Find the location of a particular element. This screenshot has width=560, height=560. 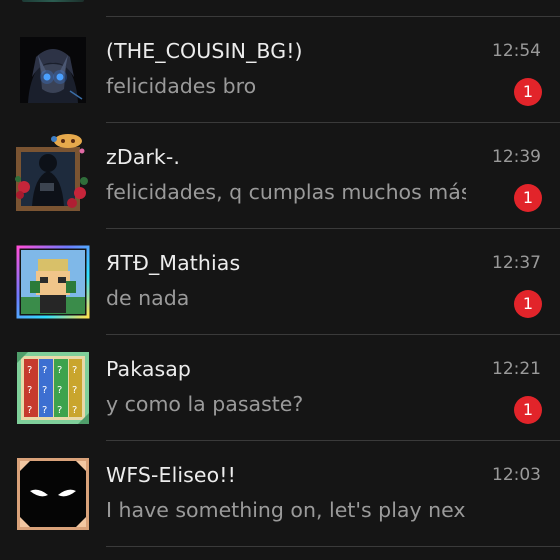

previous-chat-avatar is located at coordinates (53, 1).